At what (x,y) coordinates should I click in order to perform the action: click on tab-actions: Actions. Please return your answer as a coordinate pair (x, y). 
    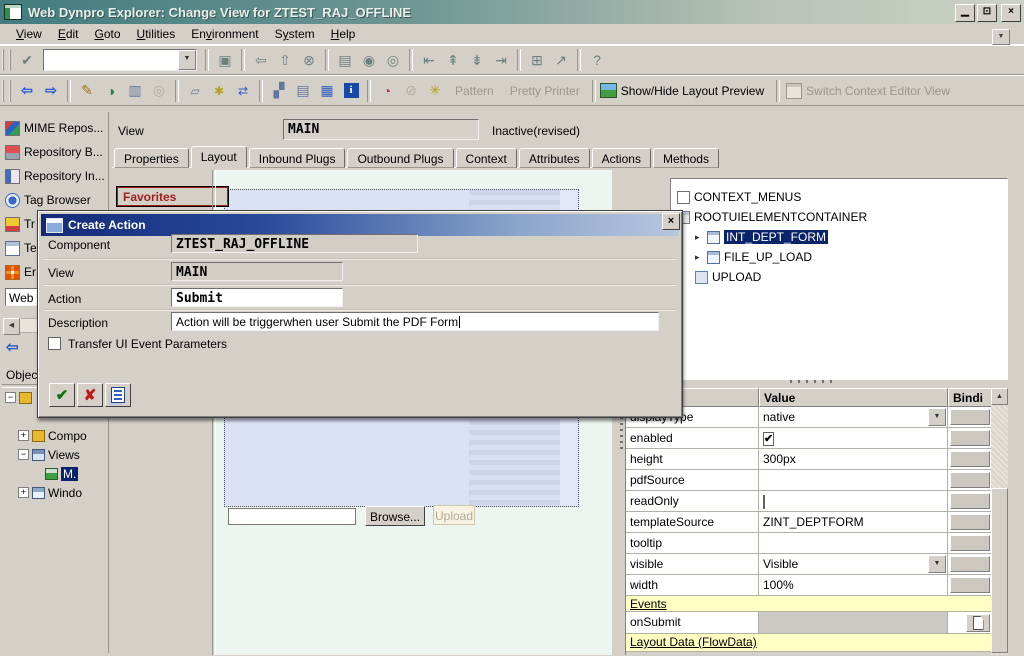
    Looking at the image, I should click on (621, 158).